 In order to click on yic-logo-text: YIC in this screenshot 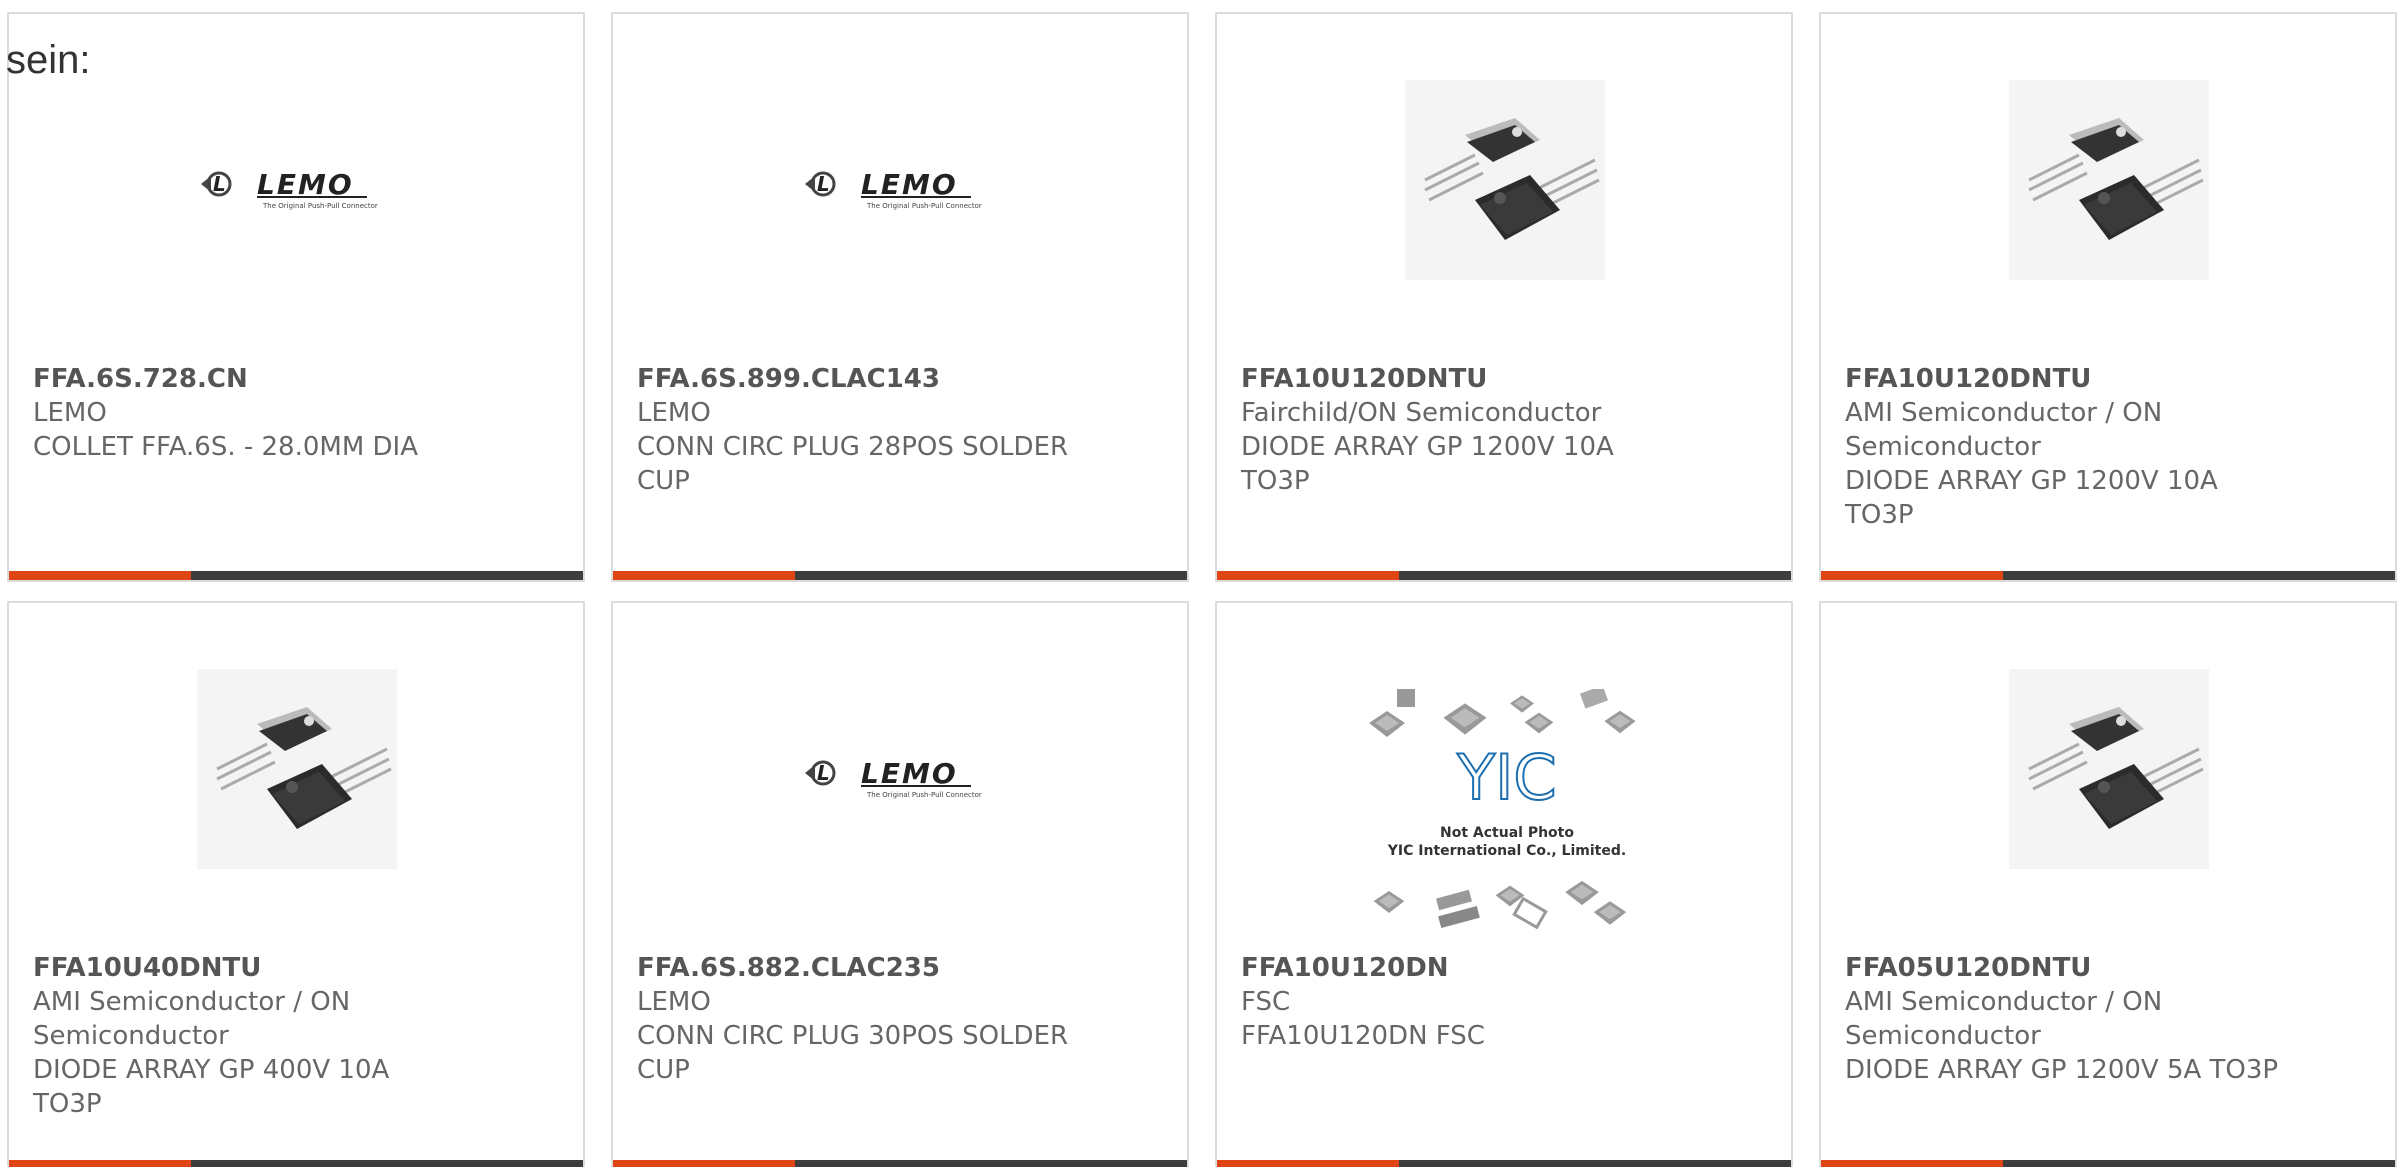, I will do `click(1506, 777)`.